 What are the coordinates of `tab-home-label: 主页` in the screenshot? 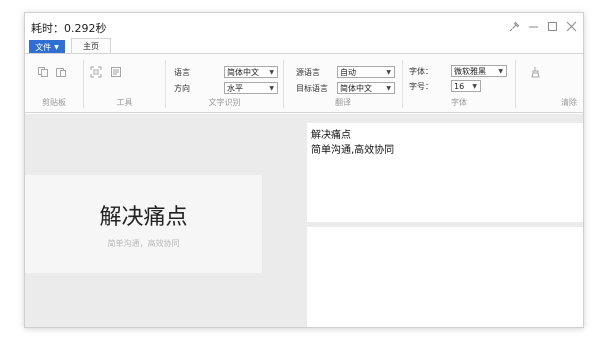 It's located at (91, 46).